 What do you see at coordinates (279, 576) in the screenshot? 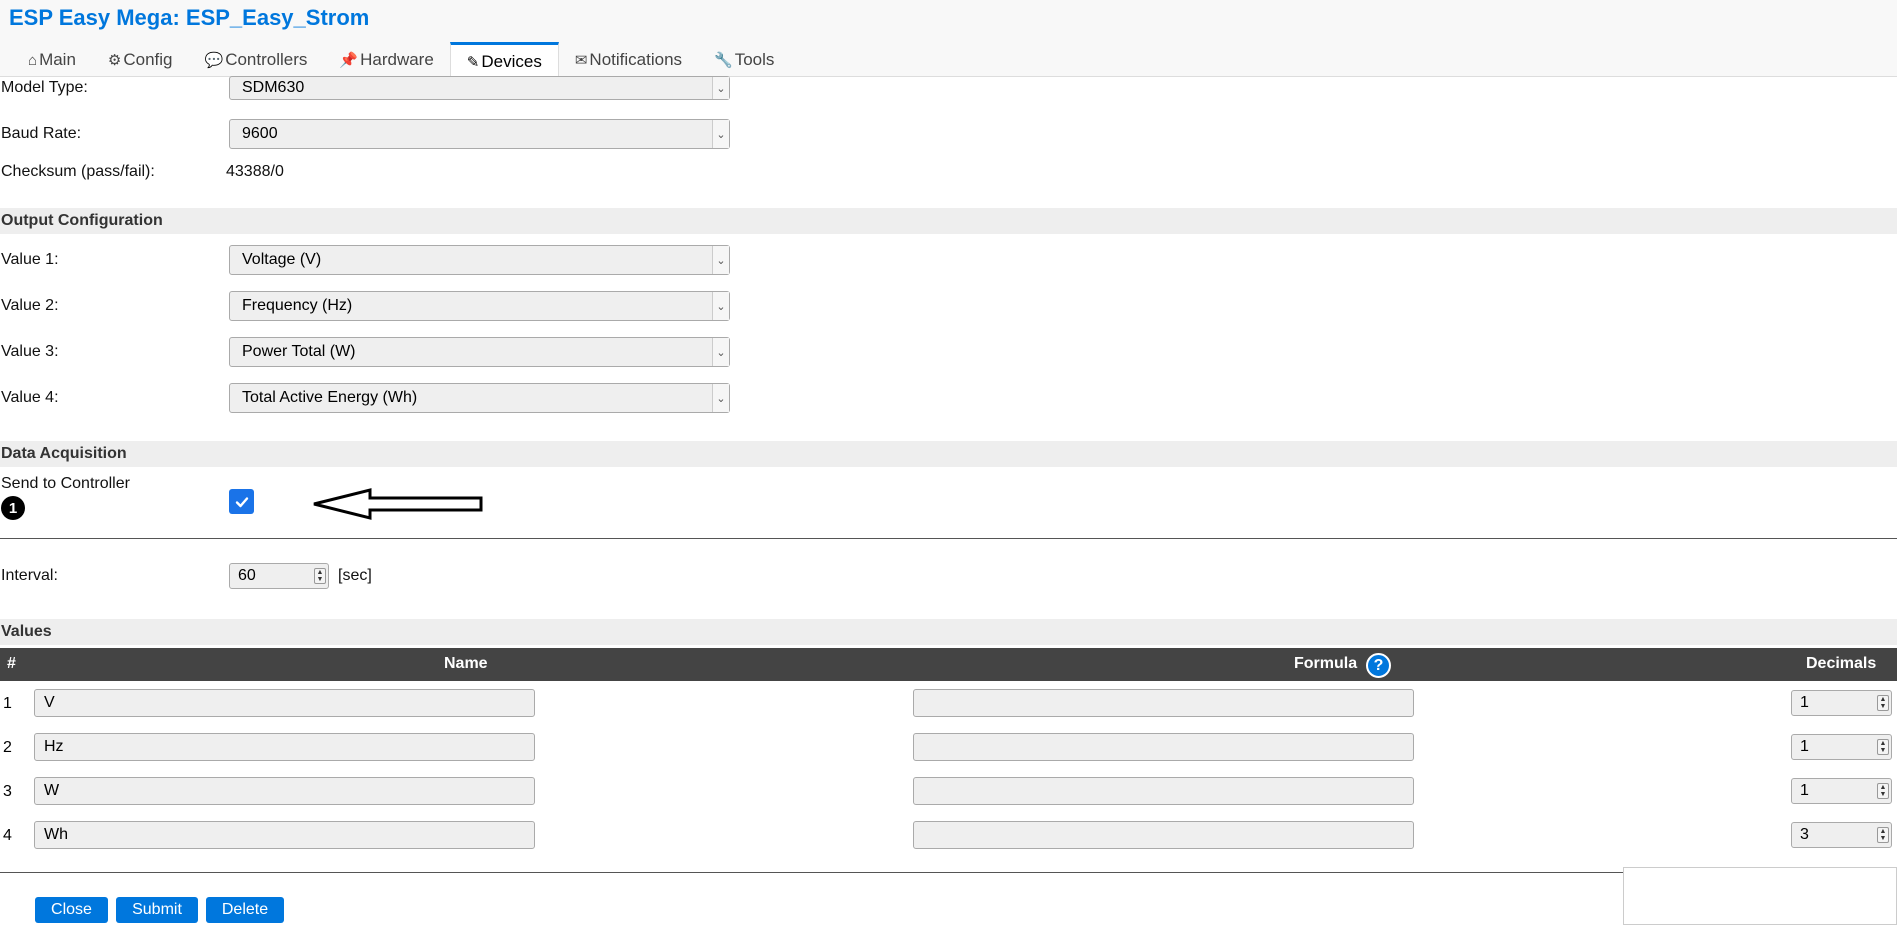
I see `interval-input: 60 ▲ ▼` at bounding box center [279, 576].